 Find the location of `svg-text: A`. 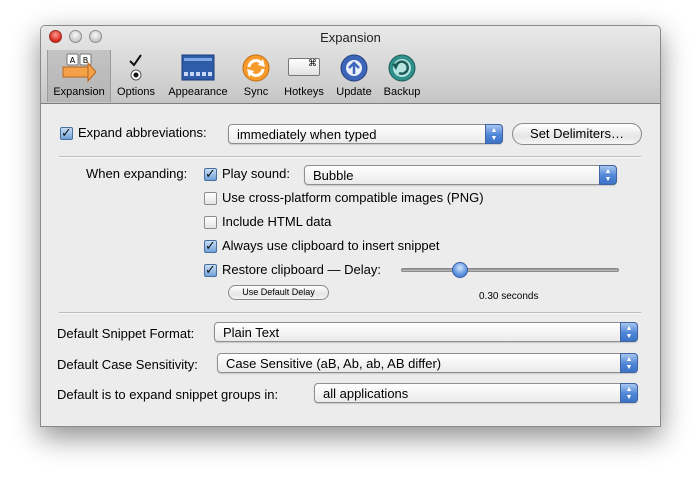

svg-text: A is located at coordinates (73, 60).